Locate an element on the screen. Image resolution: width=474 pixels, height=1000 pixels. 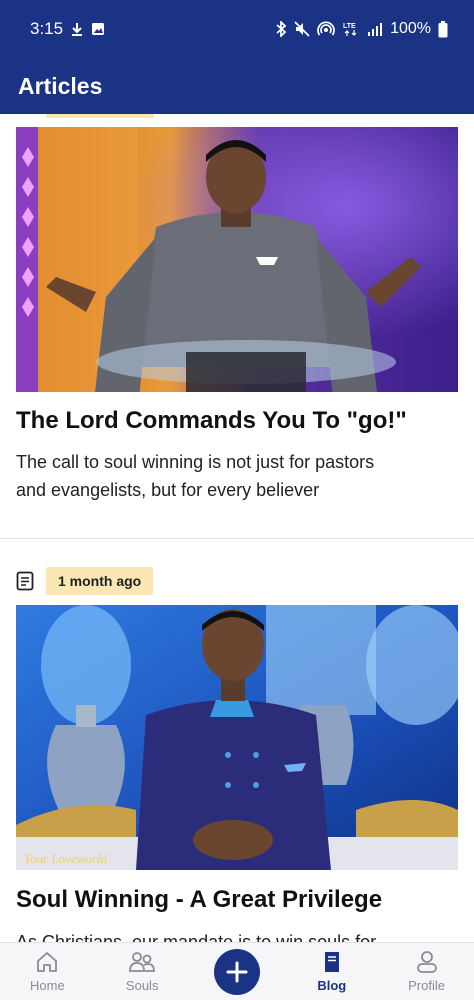
nav-item-profile: Profile is located at coordinates (427, 968).